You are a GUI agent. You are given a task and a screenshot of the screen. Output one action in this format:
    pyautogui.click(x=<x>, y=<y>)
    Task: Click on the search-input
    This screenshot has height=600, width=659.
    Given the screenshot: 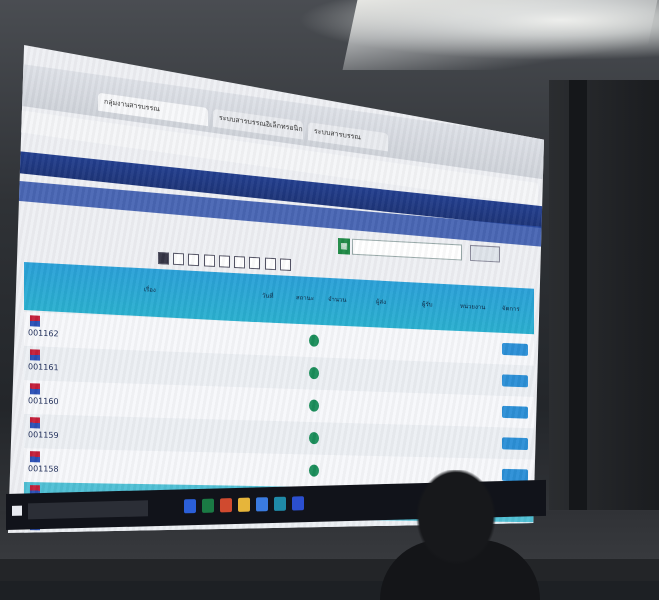 What is the action you would take?
    pyautogui.click(x=407, y=249)
    